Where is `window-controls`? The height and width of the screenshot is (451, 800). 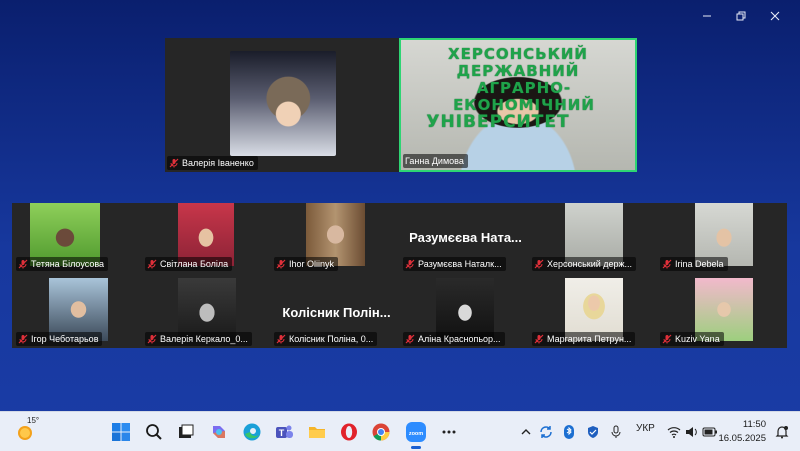
window-controls is located at coordinates (741, 16).